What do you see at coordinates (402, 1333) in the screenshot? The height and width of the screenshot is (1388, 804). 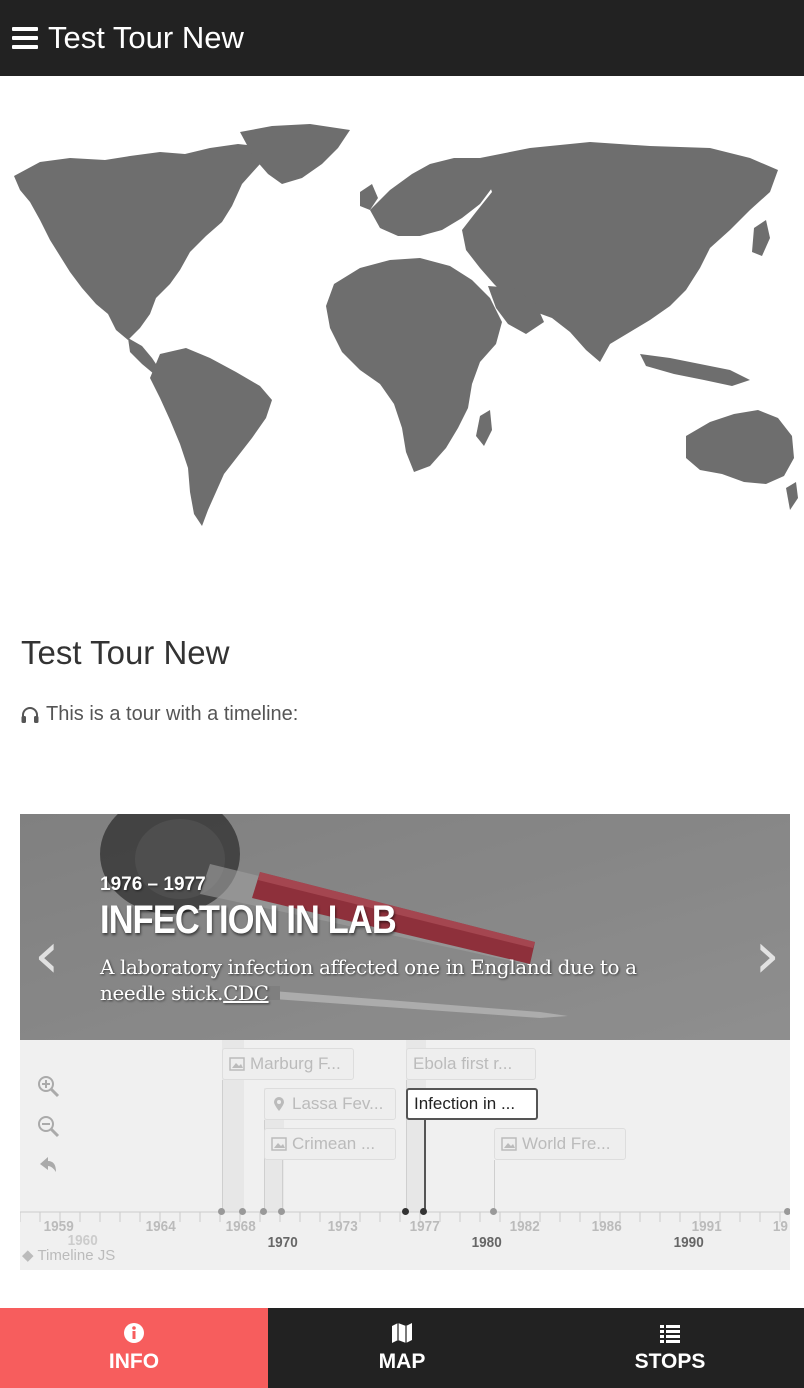 I see `map-icon` at bounding box center [402, 1333].